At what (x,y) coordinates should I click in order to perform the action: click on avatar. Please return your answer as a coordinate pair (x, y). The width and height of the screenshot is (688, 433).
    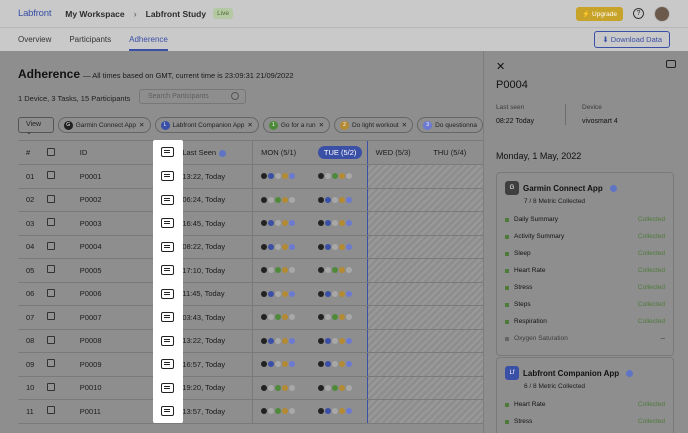
    Looking at the image, I should click on (662, 13).